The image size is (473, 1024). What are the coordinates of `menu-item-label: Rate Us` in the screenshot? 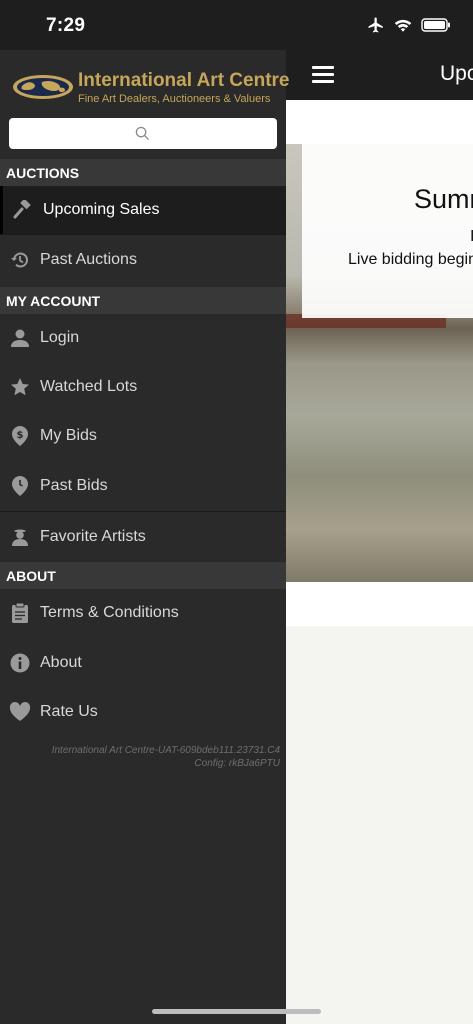 It's located at (69, 711).